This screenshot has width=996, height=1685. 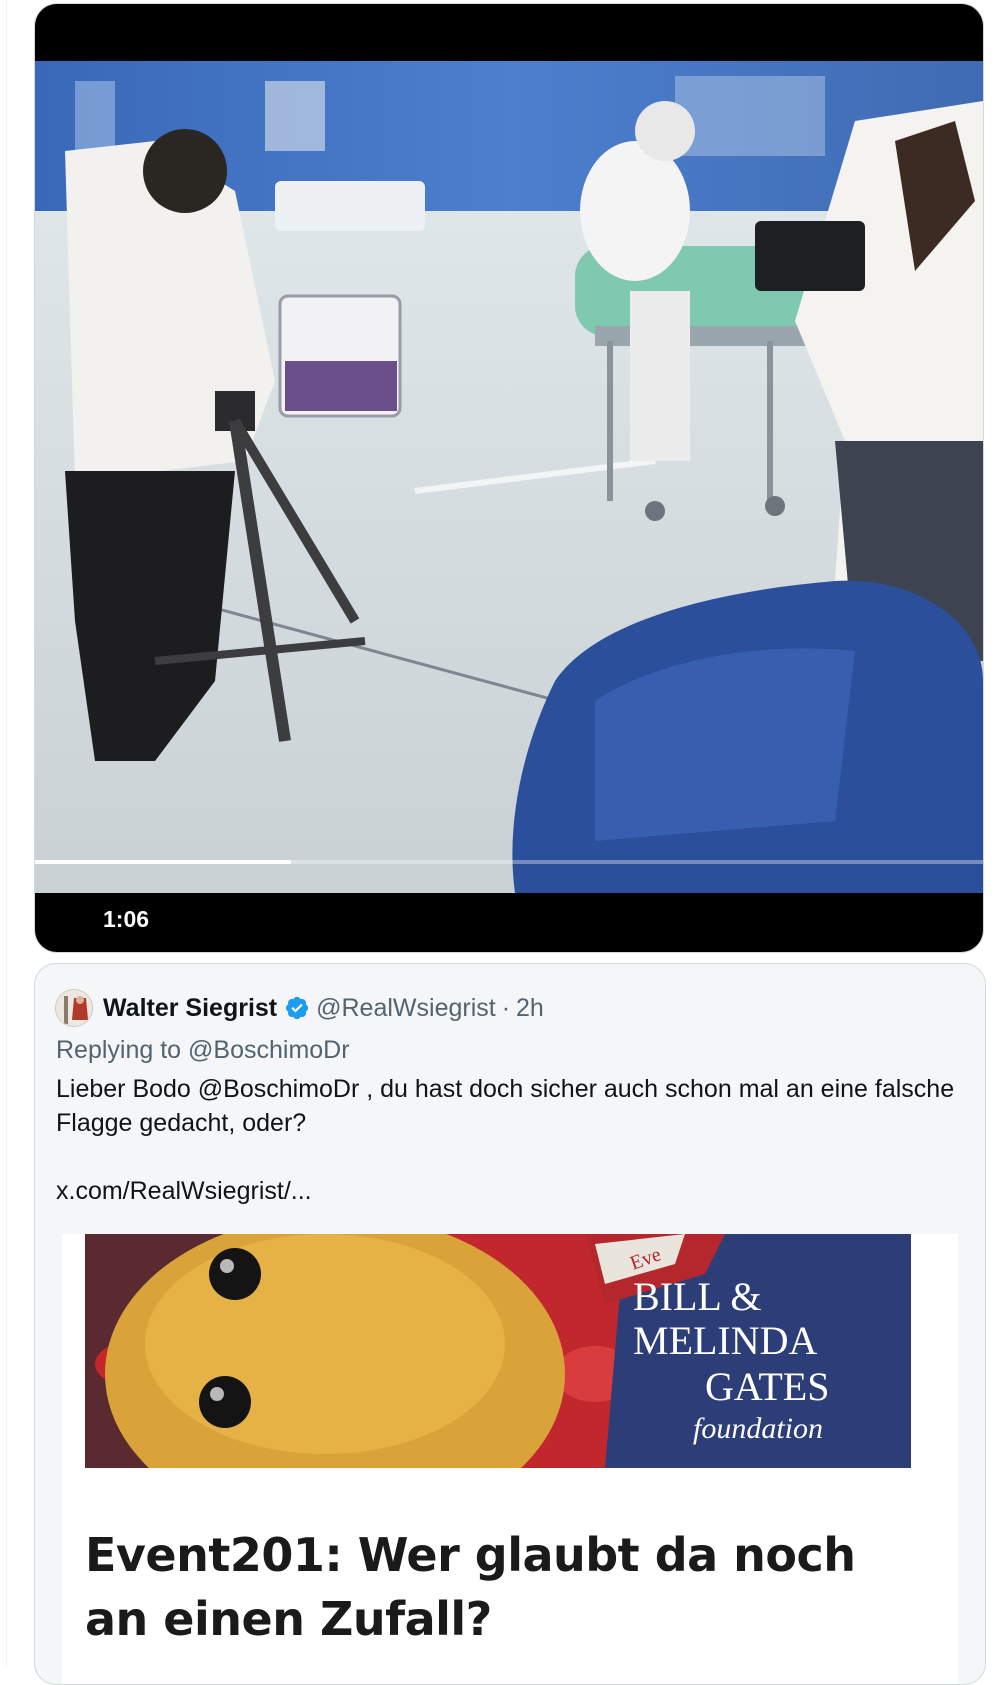 I want to click on author-avatar, so click(x=74, y=1008).